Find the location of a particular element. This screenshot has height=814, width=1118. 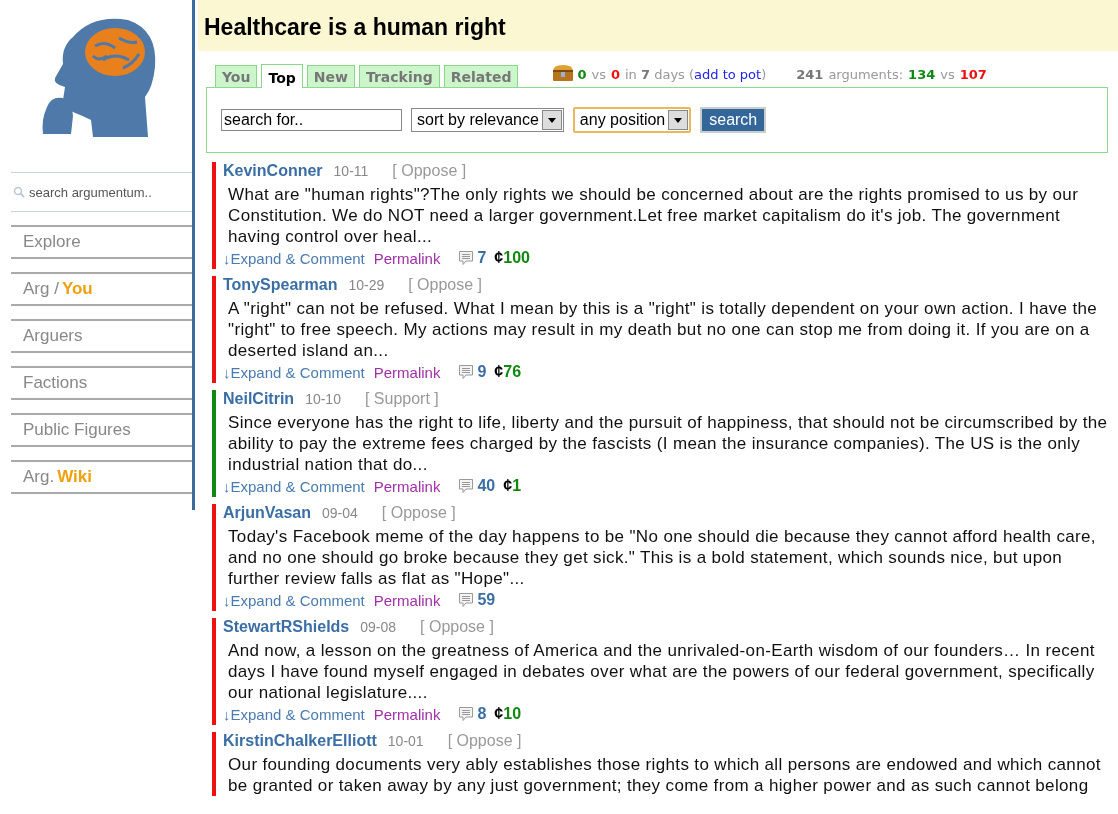

add-to-pot-link: add to pot is located at coordinates (728, 74).